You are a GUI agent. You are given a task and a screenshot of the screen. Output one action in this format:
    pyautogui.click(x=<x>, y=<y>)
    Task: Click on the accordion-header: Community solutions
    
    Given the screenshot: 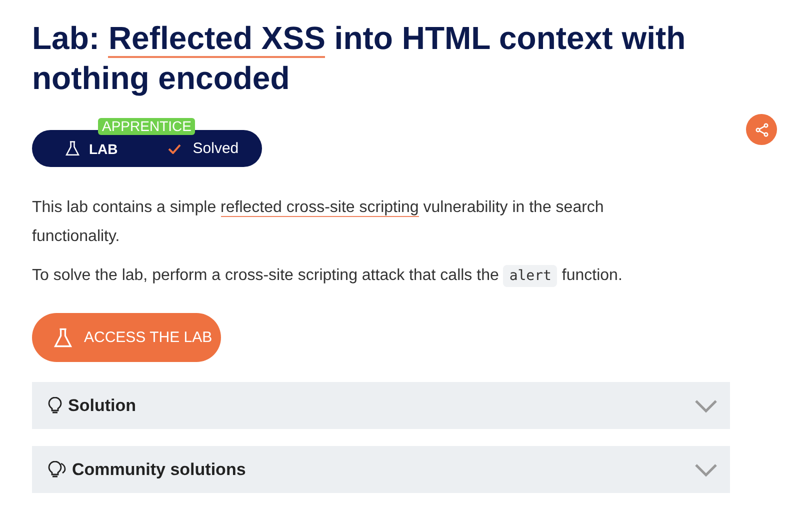 What is the action you would take?
    pyautogui.click(x=381, y=469)
    